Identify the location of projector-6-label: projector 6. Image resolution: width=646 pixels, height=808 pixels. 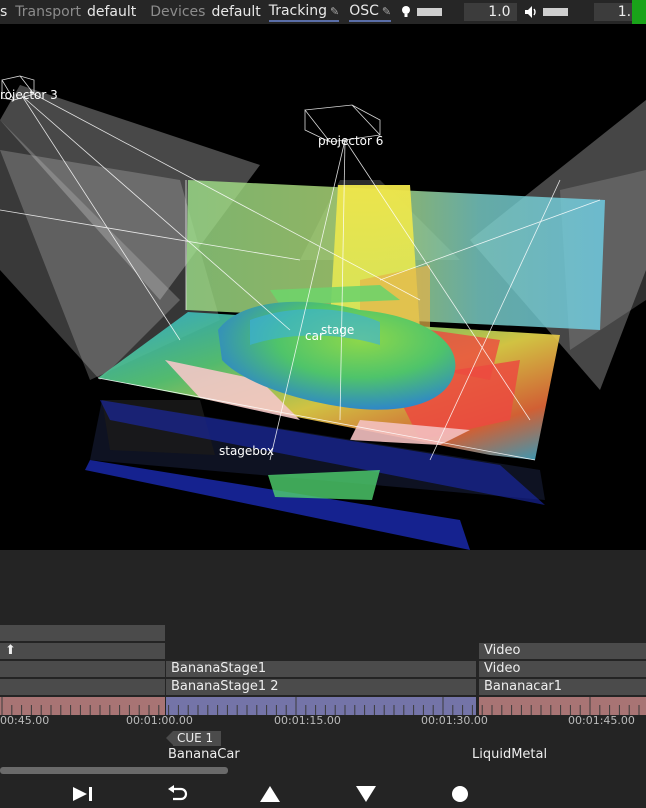
(351, 141).